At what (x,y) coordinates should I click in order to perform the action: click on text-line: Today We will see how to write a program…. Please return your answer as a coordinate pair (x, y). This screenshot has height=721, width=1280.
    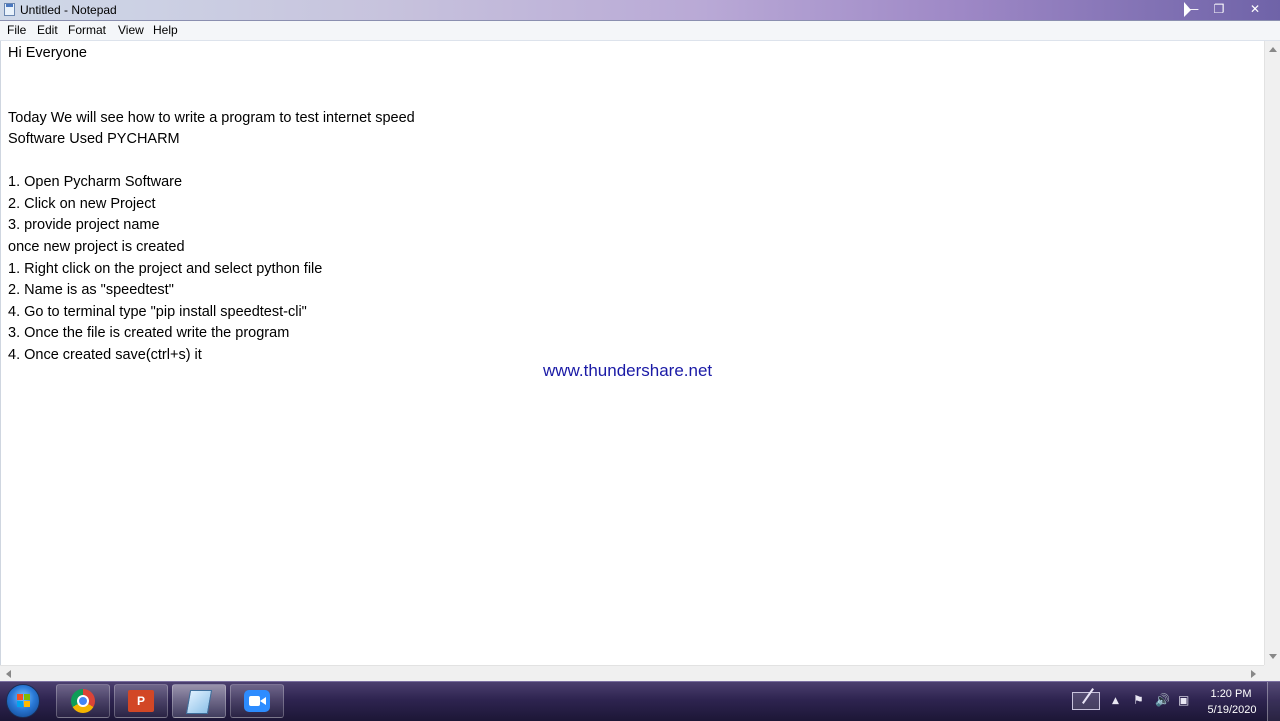
    Looking at the image, I should click on (211, 118).